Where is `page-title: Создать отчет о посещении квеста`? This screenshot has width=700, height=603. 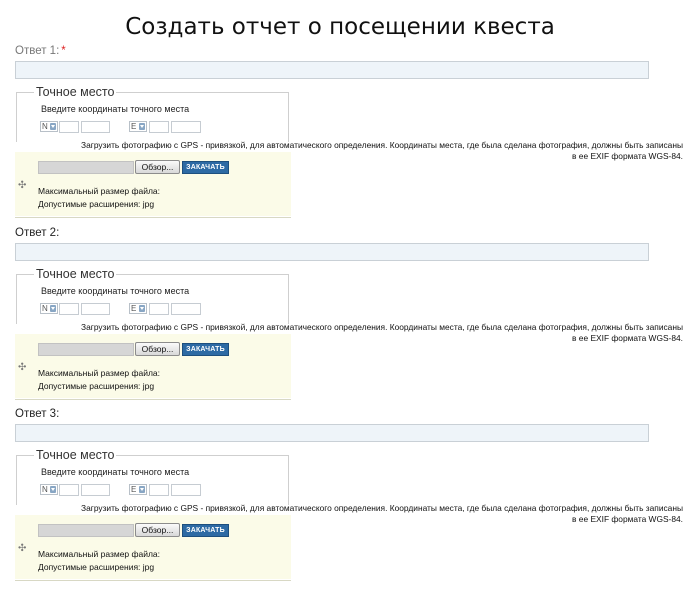 page-title: Создать отчет о посещении квеста is located at coordinates (340, 27).